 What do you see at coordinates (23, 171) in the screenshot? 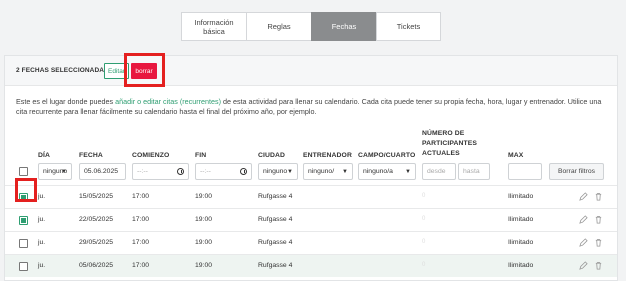
I see `select-all-checkbox` at bounding box center [23, 171].